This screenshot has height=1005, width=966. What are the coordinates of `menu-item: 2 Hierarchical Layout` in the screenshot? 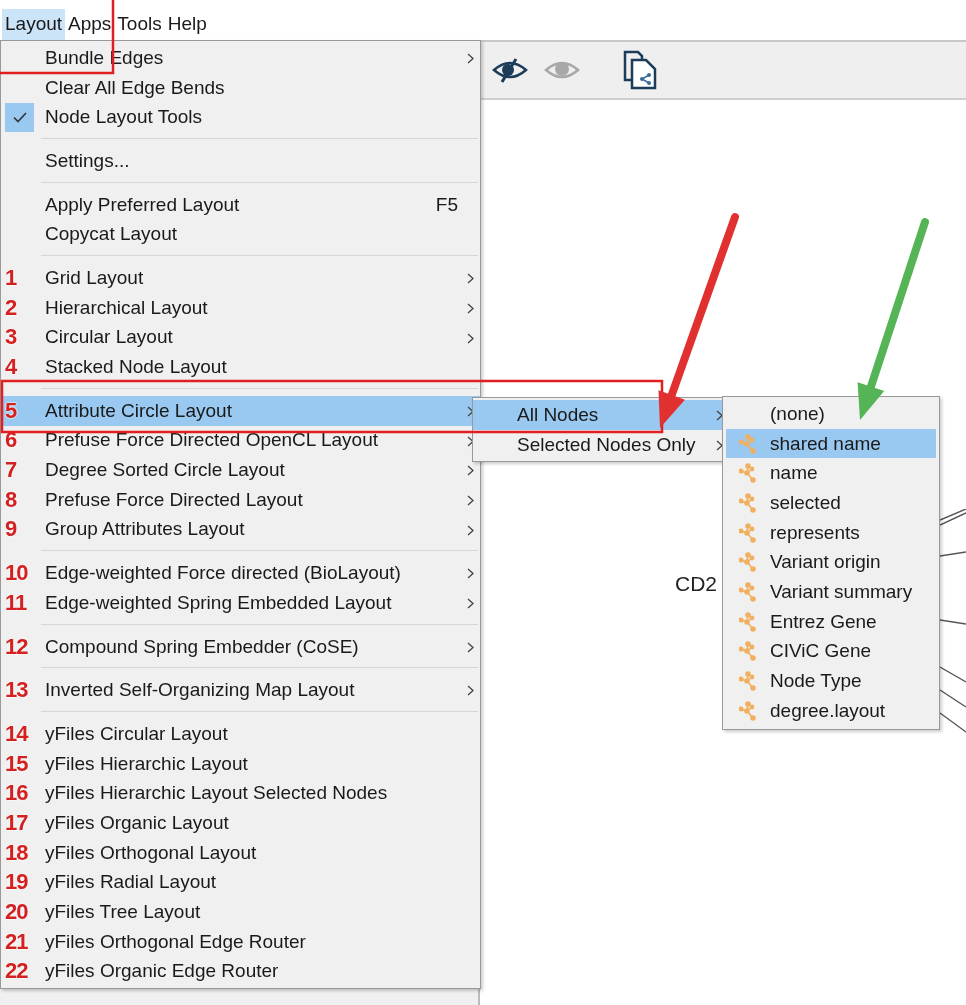 It's located at (240, 307).